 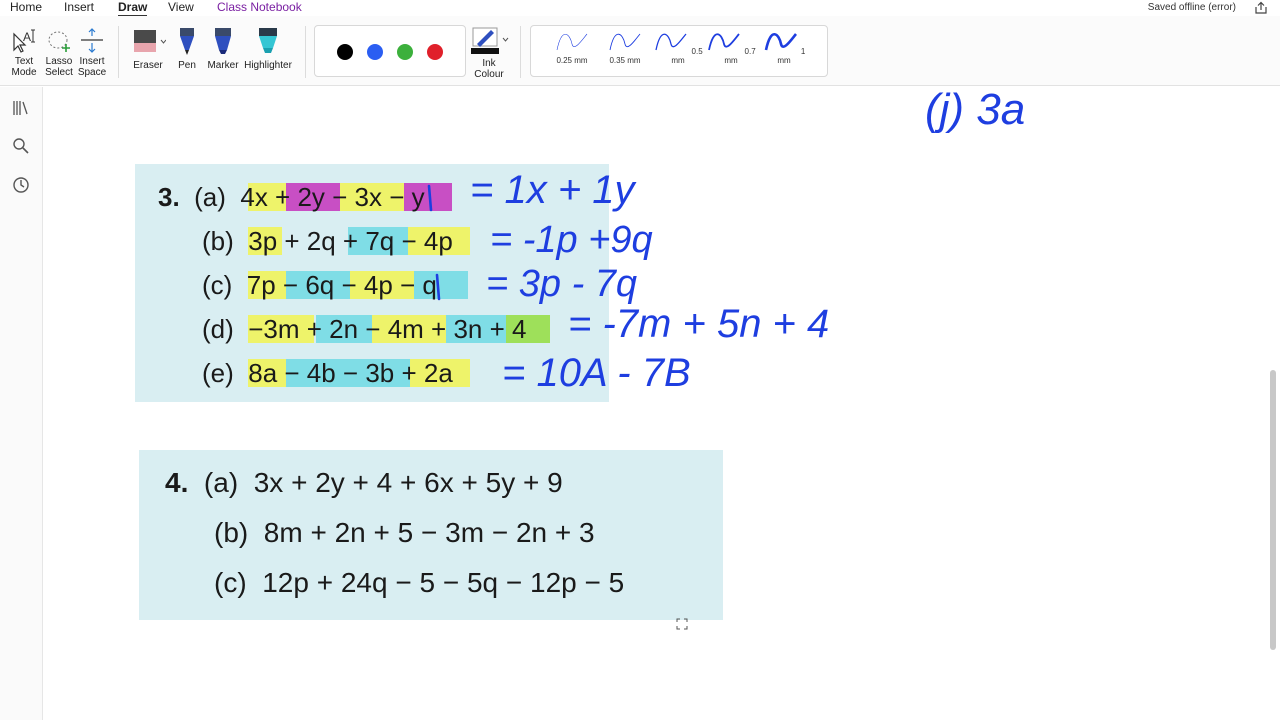 What do you see at coordinates (79, 7) in the screenshot?
I see `tab-insert: Insert` at bounding box center [79, 7].